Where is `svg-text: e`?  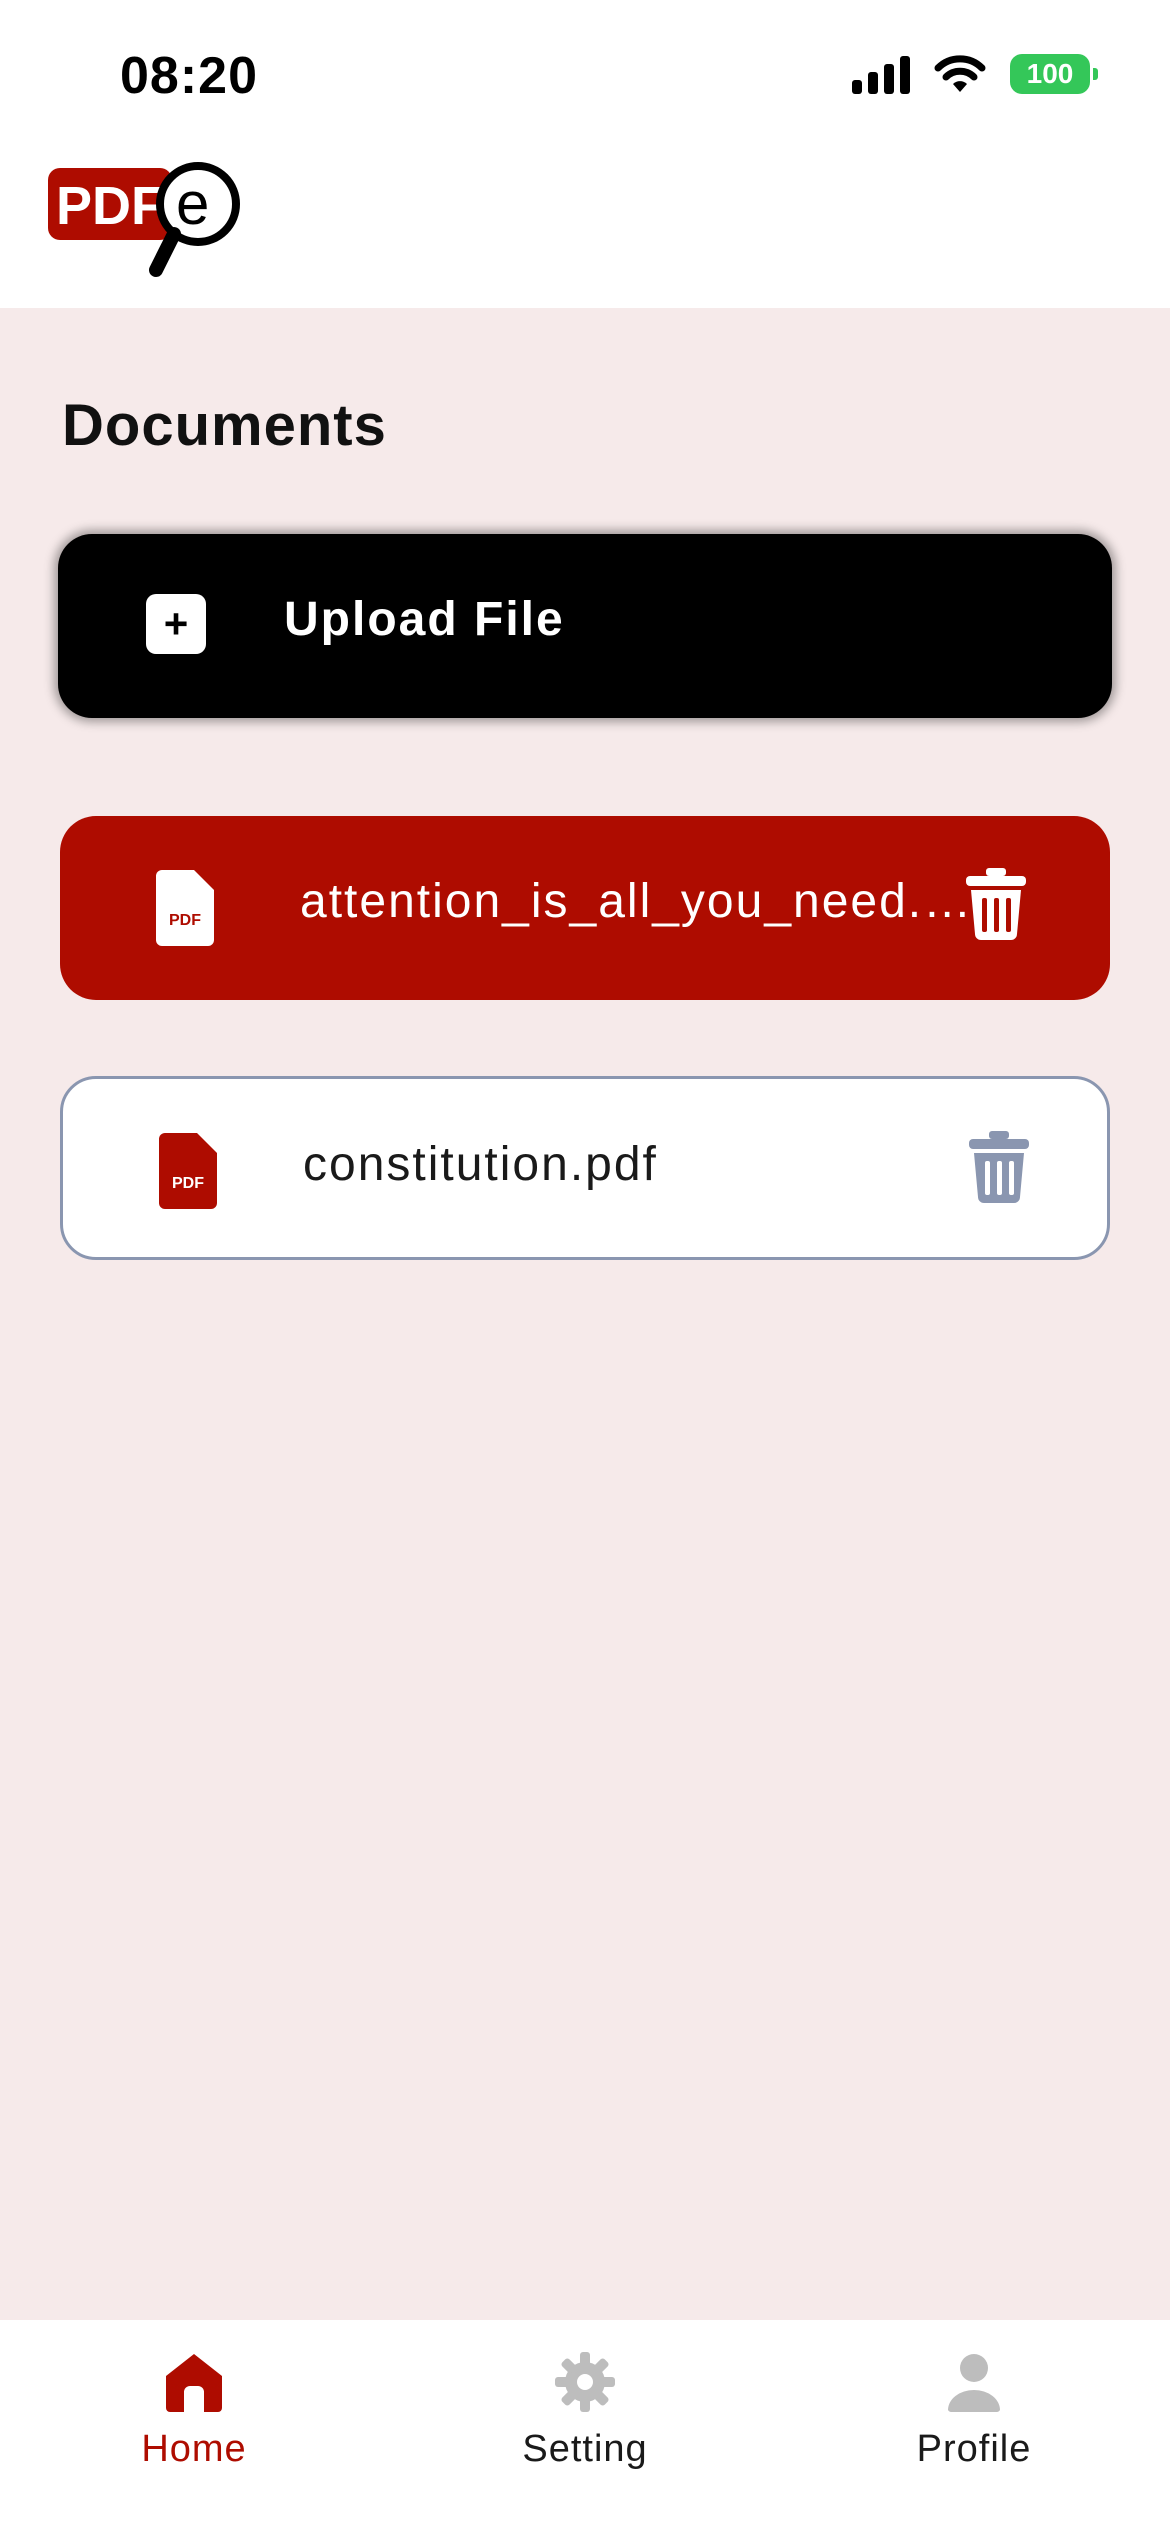
svg-text: e is located at coordinates (192, 203).